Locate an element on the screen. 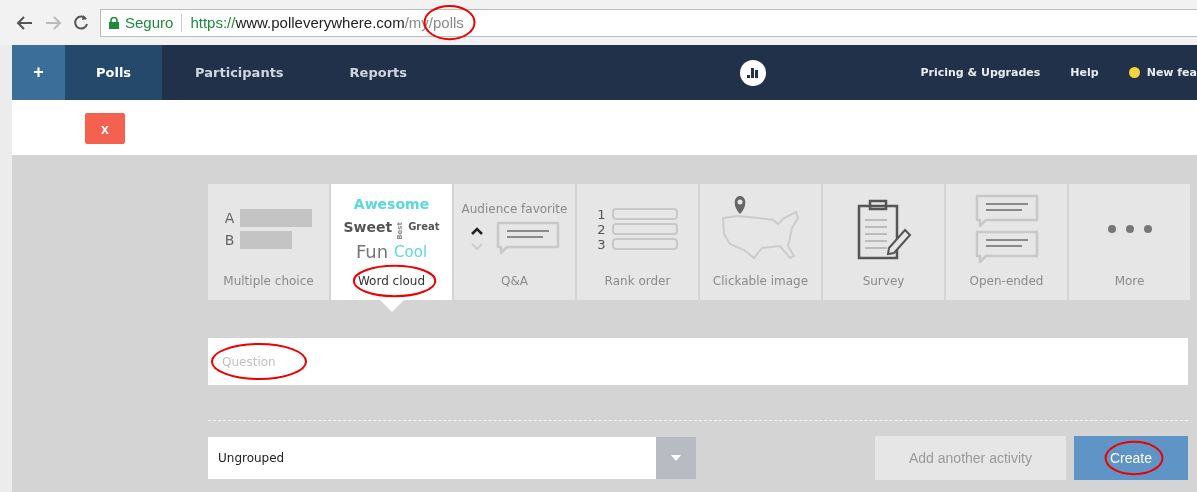 The height and width of the screenshot is (492, 1197). lock-icon is located at coordinates (114, 22).